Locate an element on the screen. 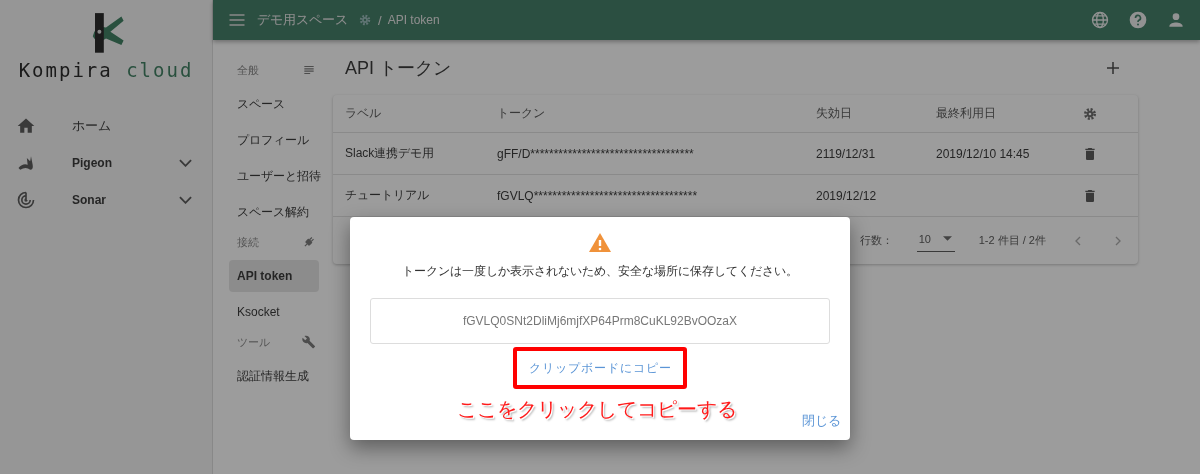 This screenshot has height=474, width=1200. table-cell-text: gFF/D*********************************** is located at coordinates (596, 153).